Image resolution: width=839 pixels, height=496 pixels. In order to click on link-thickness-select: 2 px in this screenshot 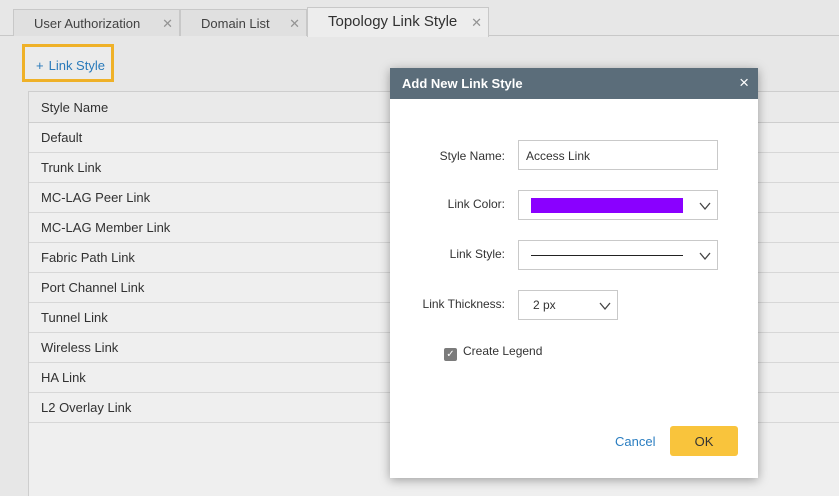, I will do `click(568, 305)`.